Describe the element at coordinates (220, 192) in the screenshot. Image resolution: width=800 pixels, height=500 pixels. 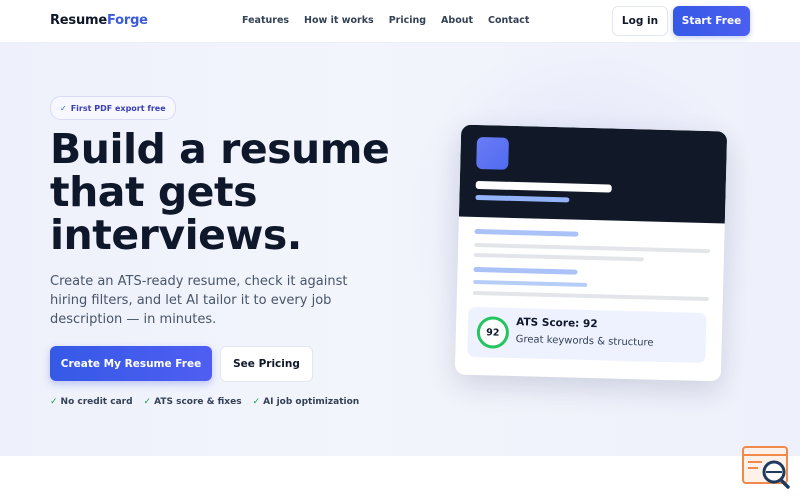
I see `hero-headline: Build a resume that gets interviews.` at that location.